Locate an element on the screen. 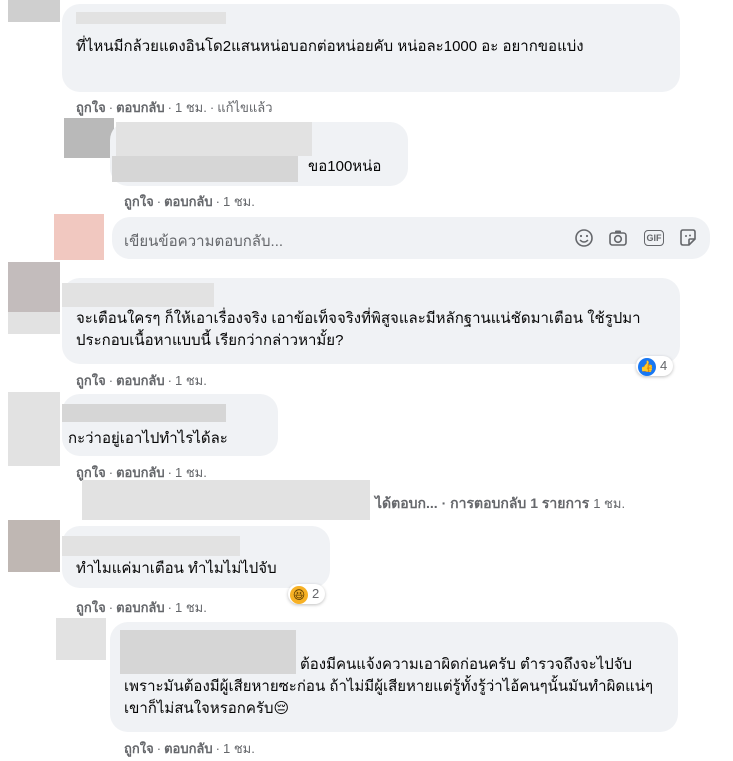 This screenshot has width=733, height=761. comment-actions: ถูกใจ · ตอบกลับ · 1 ชม. · แก้ไขแล้ว is located at coordinates (174, 107).